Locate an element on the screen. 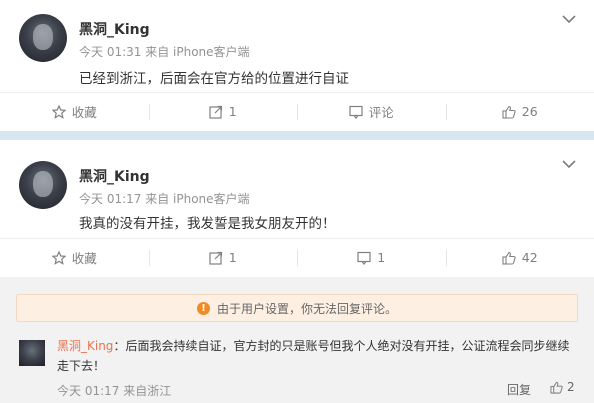  comment-button: 评论 is located at coordinates (371, 111).